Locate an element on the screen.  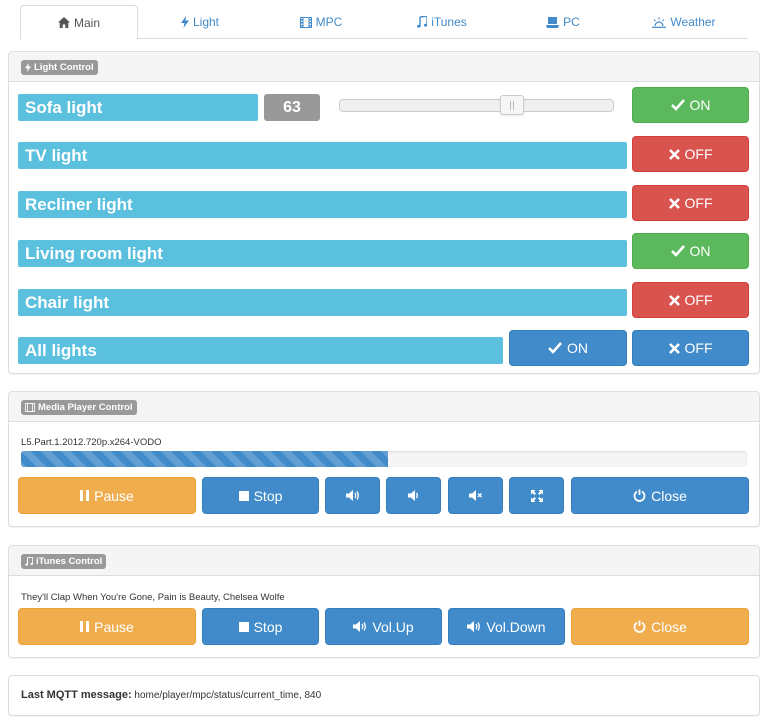
computer-icon is located at coordinates (553, 22).